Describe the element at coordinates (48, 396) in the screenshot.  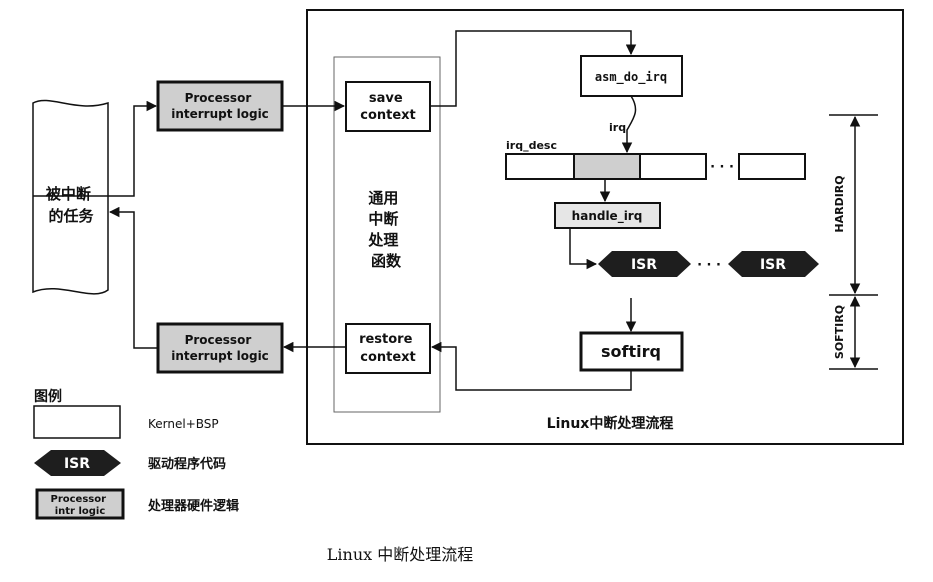
I see `legend-title: 图例` at that location.